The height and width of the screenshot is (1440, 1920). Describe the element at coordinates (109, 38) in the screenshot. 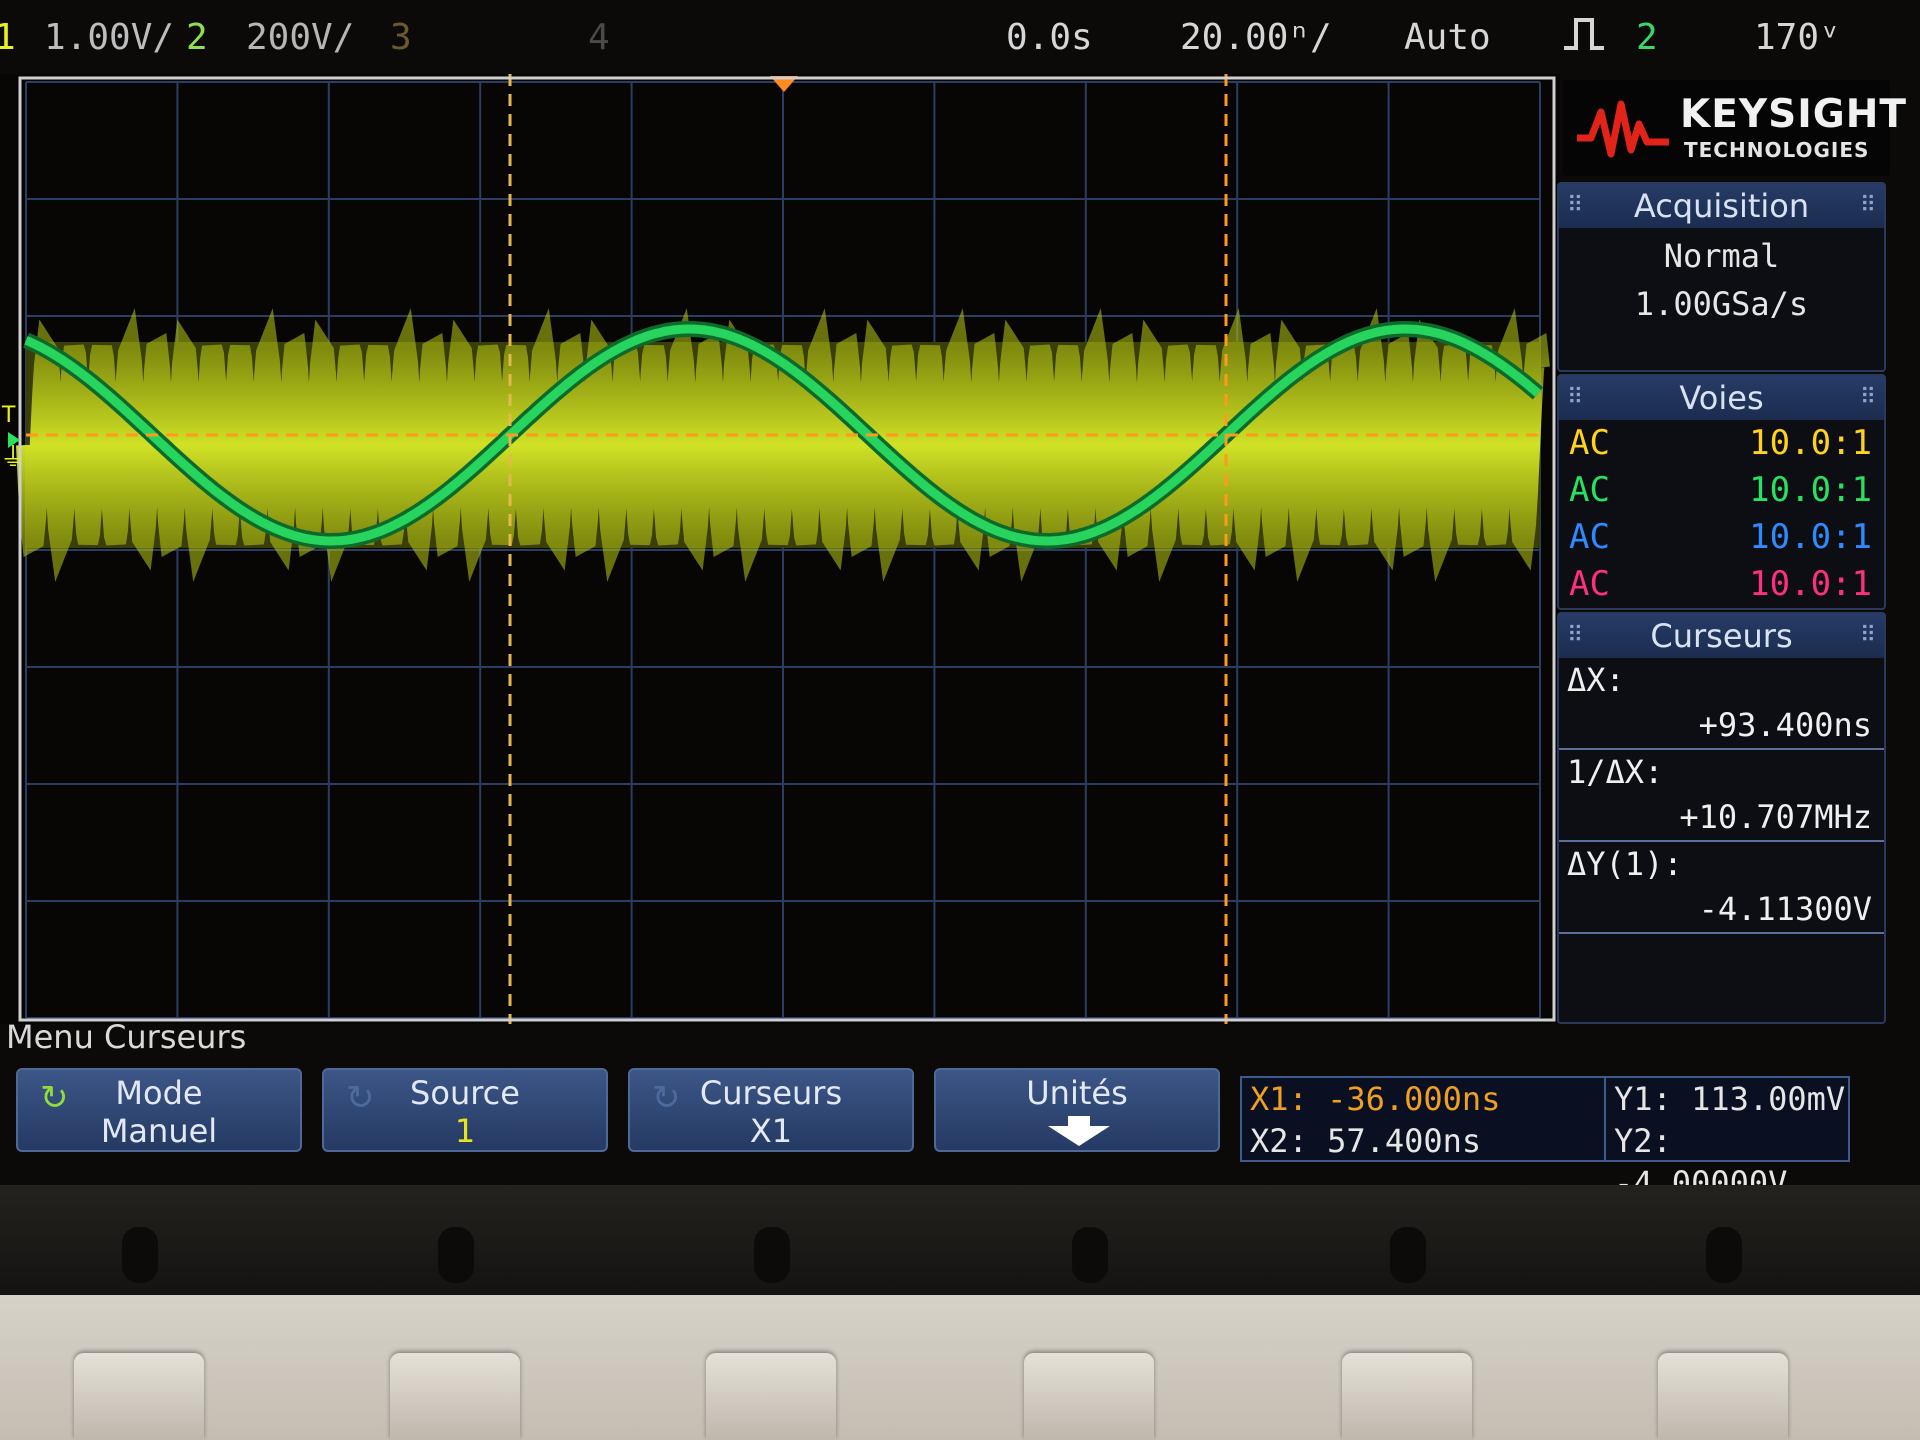

I see `ch1-scale: 1.00V/` at that location.